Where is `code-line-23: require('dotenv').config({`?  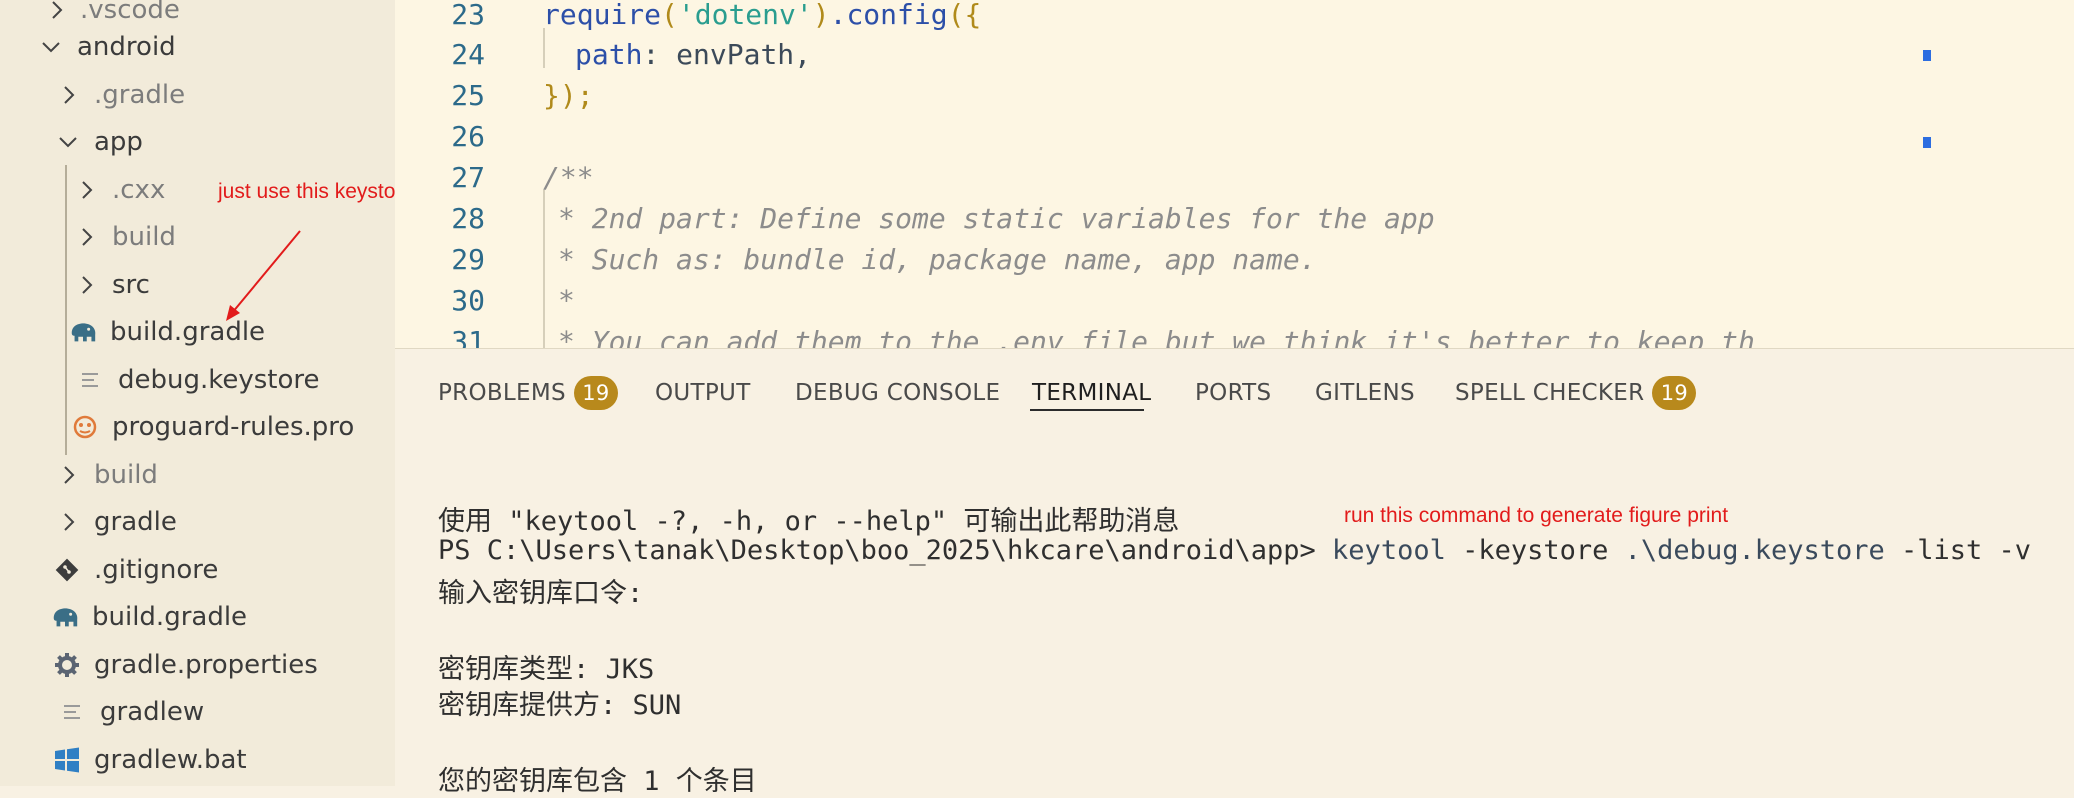
code-line-23: require('dotenv').config({ is located at coordinates (762, 15).